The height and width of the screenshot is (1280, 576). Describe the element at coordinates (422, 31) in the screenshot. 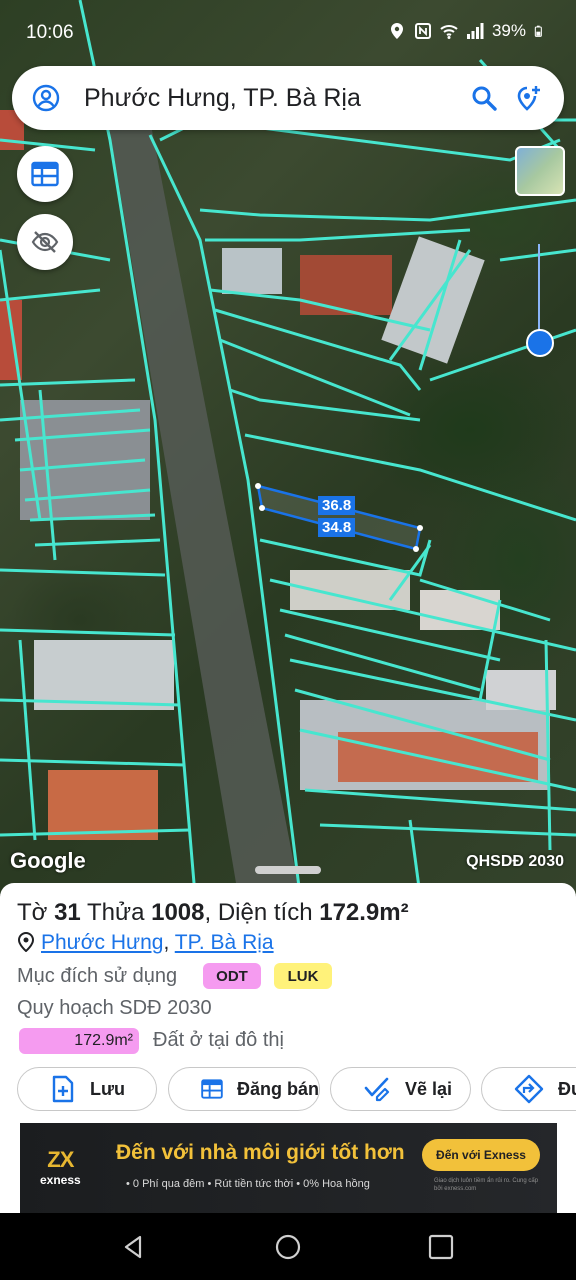

I see `nfc-icon` at that location.